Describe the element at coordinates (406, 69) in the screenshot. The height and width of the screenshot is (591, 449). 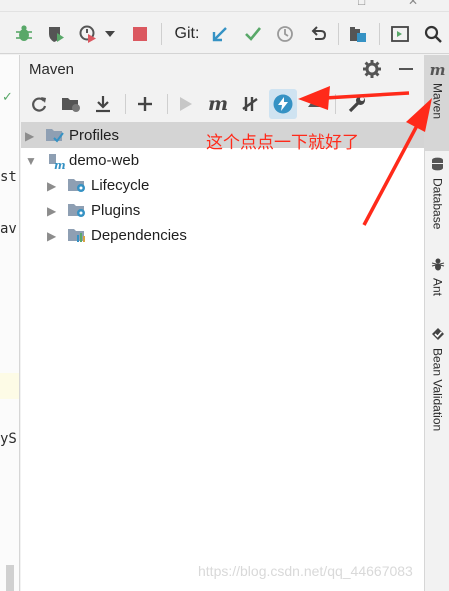
I see `minimize-icon` at that location.